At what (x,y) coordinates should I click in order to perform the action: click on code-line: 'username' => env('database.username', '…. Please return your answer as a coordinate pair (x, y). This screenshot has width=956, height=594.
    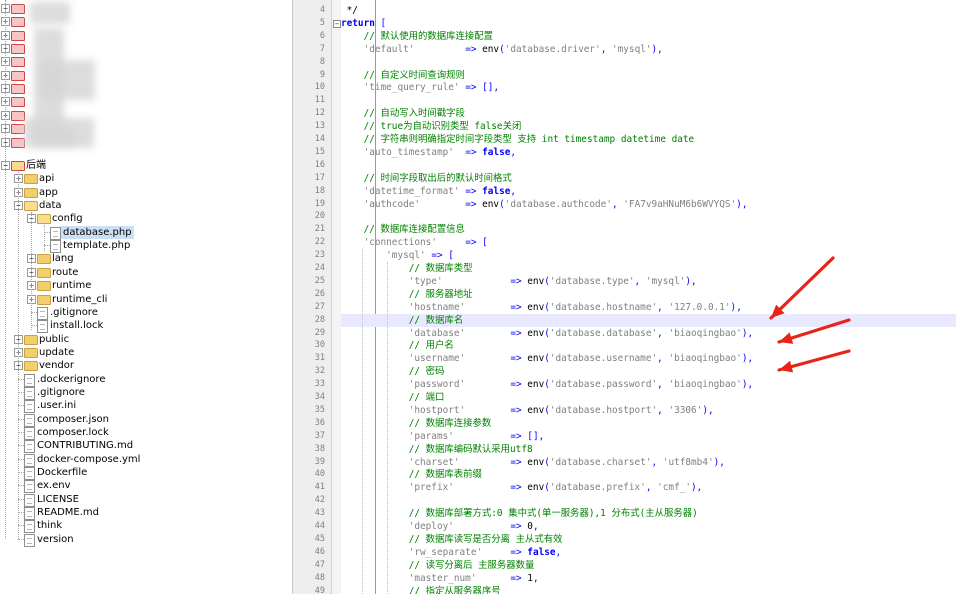
    Looking at the image, I should click on (547, 358).